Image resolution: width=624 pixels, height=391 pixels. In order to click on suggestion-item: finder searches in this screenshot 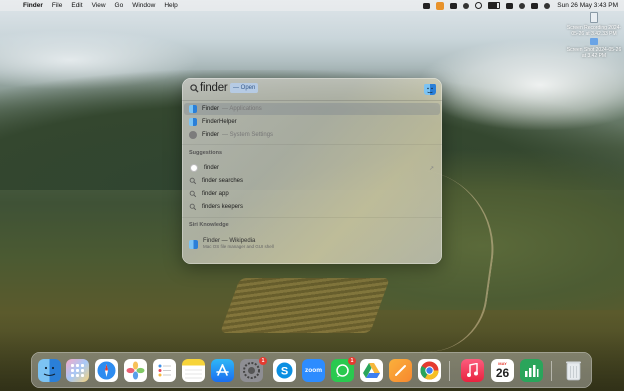, I will do `click(312, 181)`.